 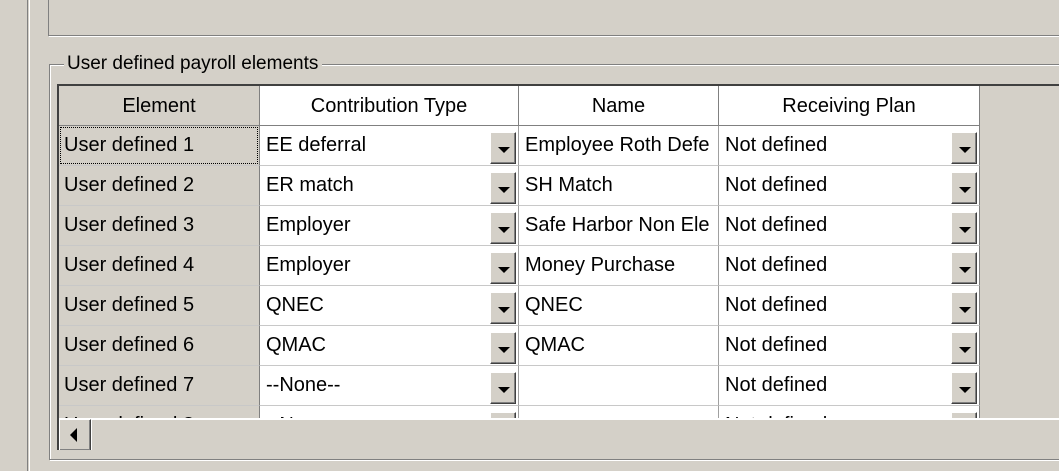 What do you see at coordinates (310, 185) in the screenshot?
I see `contribution-type-select-text: ER match` at bounding box center [310, 185].